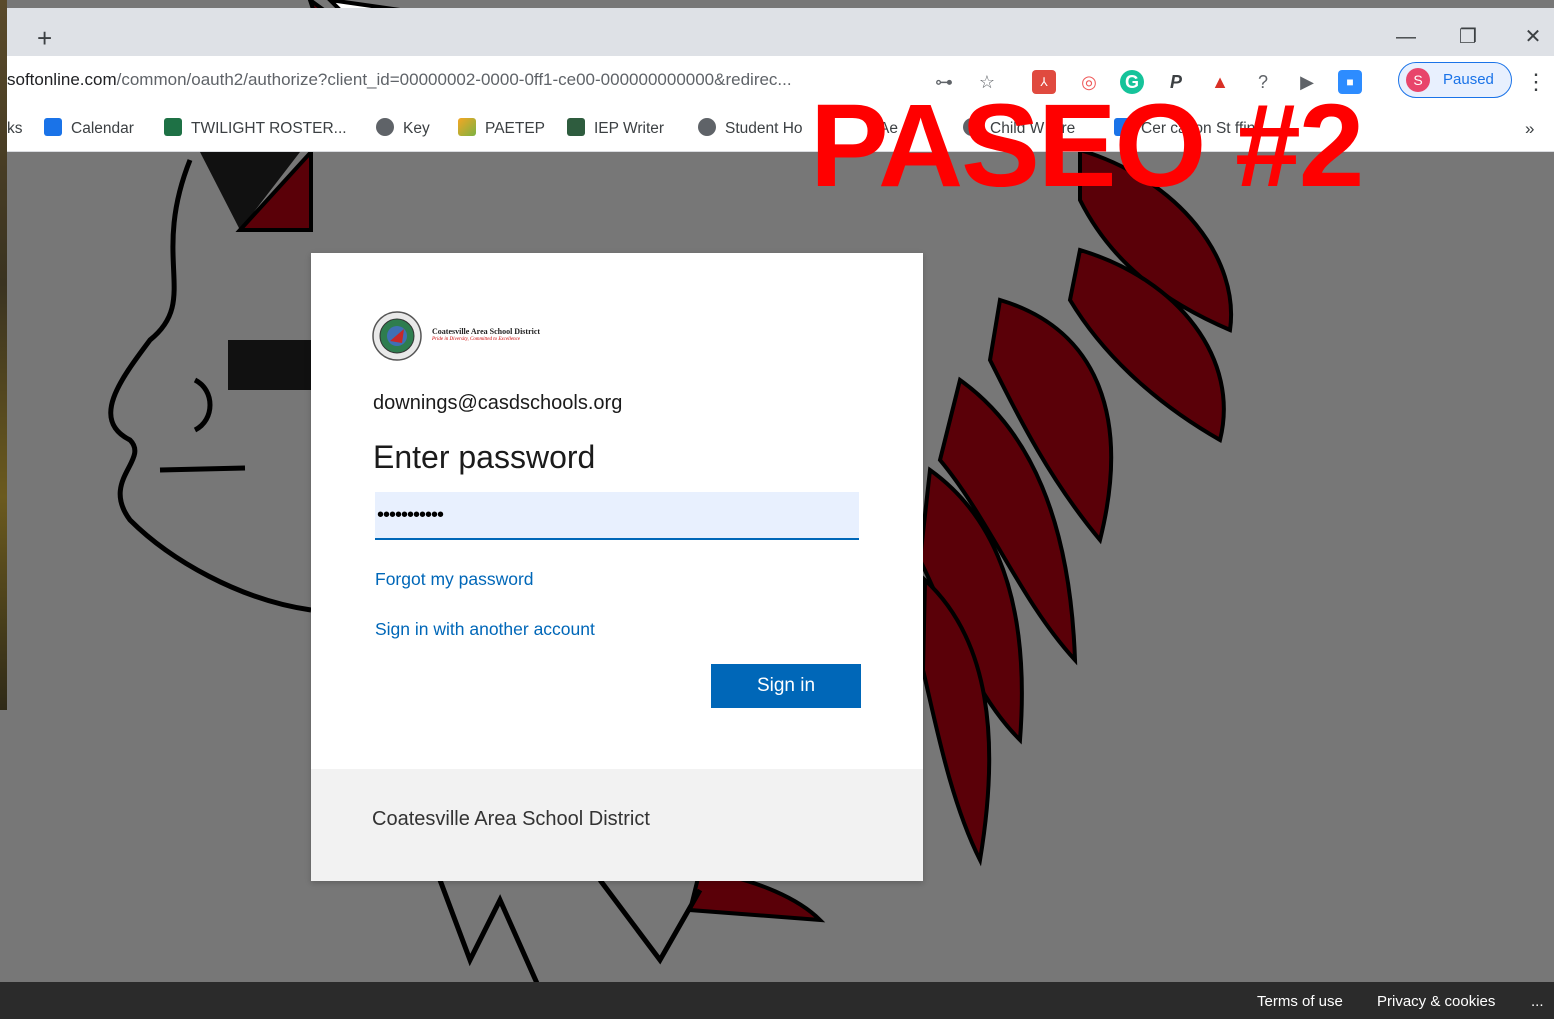  I want to click on privacy-link: Privacy & cookies, so click(1436, 1001).